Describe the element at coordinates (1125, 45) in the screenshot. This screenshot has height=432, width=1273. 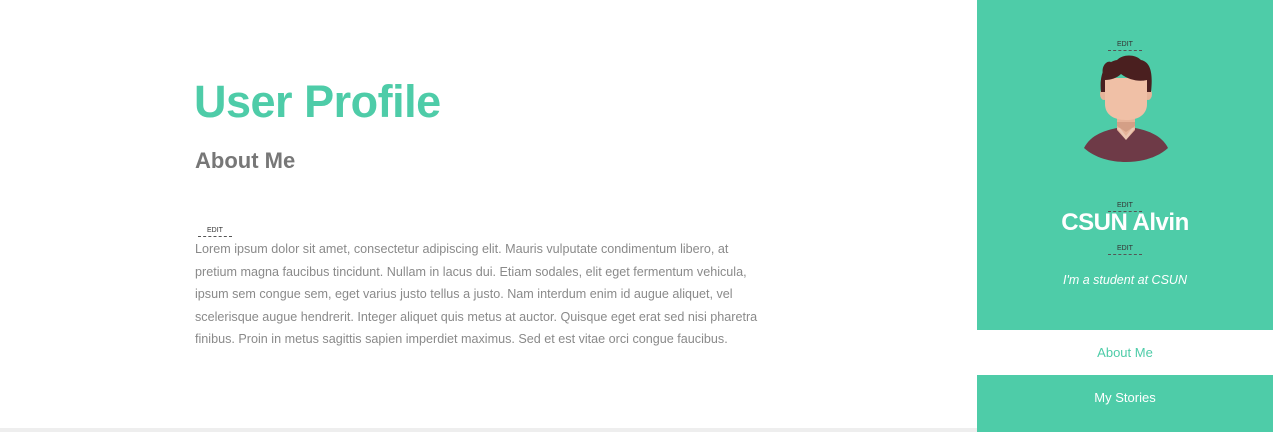
I see `edit-avatar-link: EDIT` at that location.